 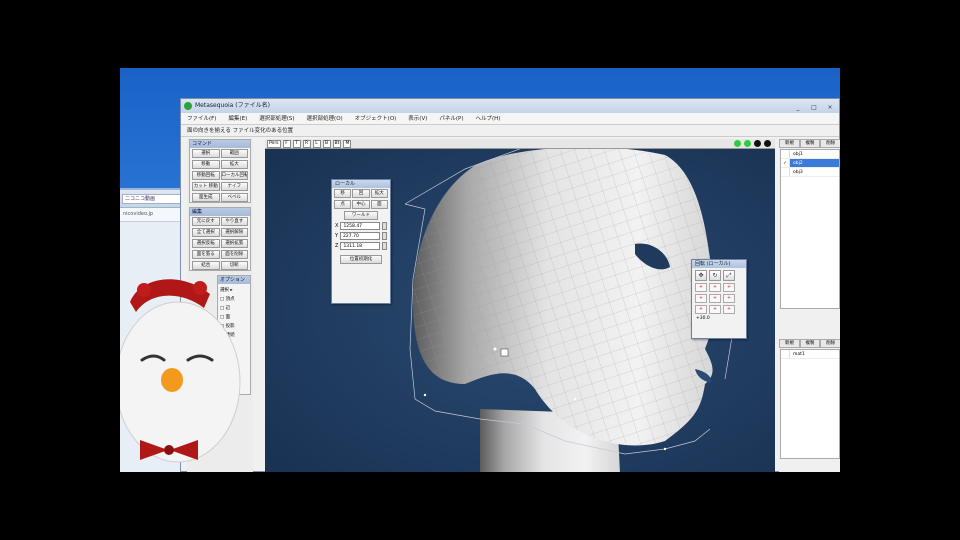 What do you see at coordinates (785, 354) in the screenshot?
I see `material-check` at bounding box center [785, 354].